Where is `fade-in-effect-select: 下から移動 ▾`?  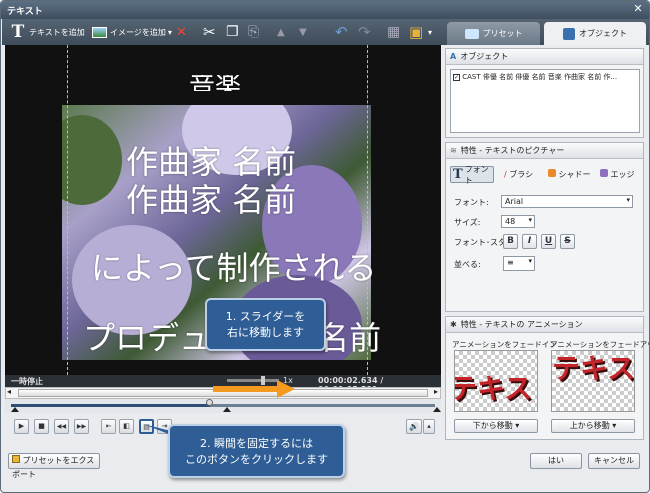 fade-in-effect-select: 下から移動 ▾ is located at coordinates (496, 426).